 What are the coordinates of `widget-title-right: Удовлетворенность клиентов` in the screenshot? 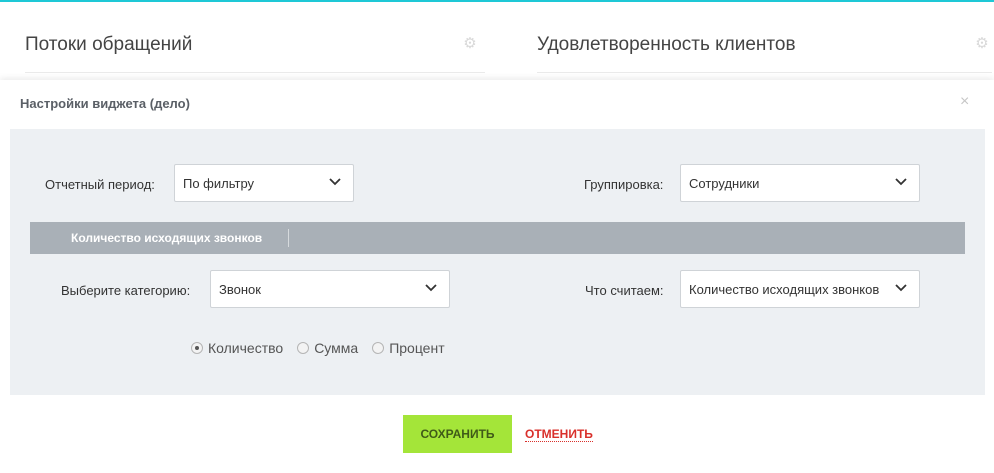 It's located at (666, 44).